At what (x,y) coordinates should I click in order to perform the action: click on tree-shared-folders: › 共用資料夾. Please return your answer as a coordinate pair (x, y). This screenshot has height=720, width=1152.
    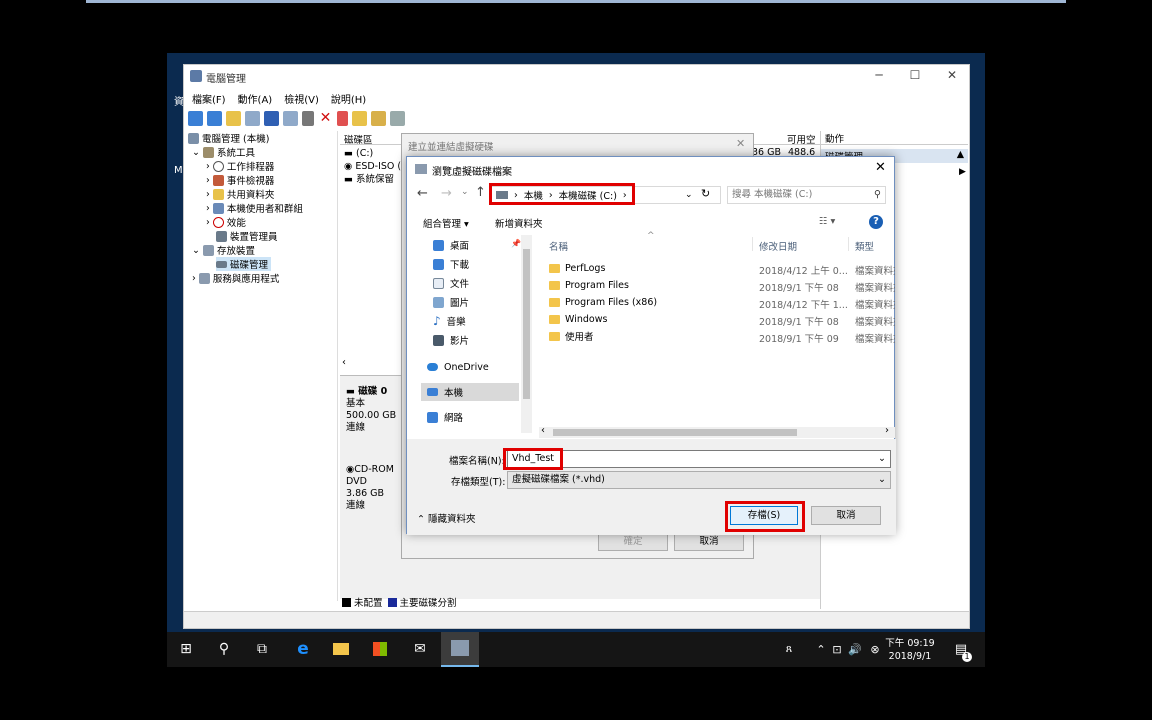
    Looking at the image, I should click on (240, 194).